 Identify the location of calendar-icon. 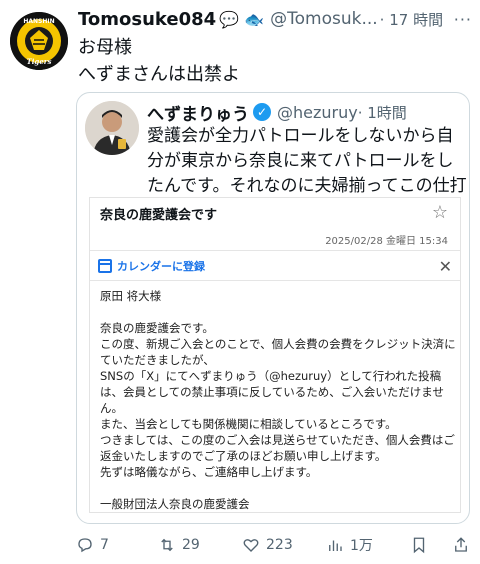
(105, 266).